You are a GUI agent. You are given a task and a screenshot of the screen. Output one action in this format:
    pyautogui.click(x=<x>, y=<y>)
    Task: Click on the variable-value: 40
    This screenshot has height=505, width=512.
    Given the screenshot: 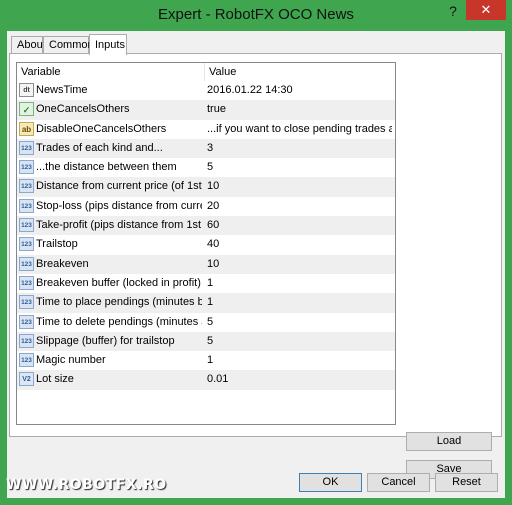 What is the action you would take?
    pyautogui.click(x=299, y=244)
    